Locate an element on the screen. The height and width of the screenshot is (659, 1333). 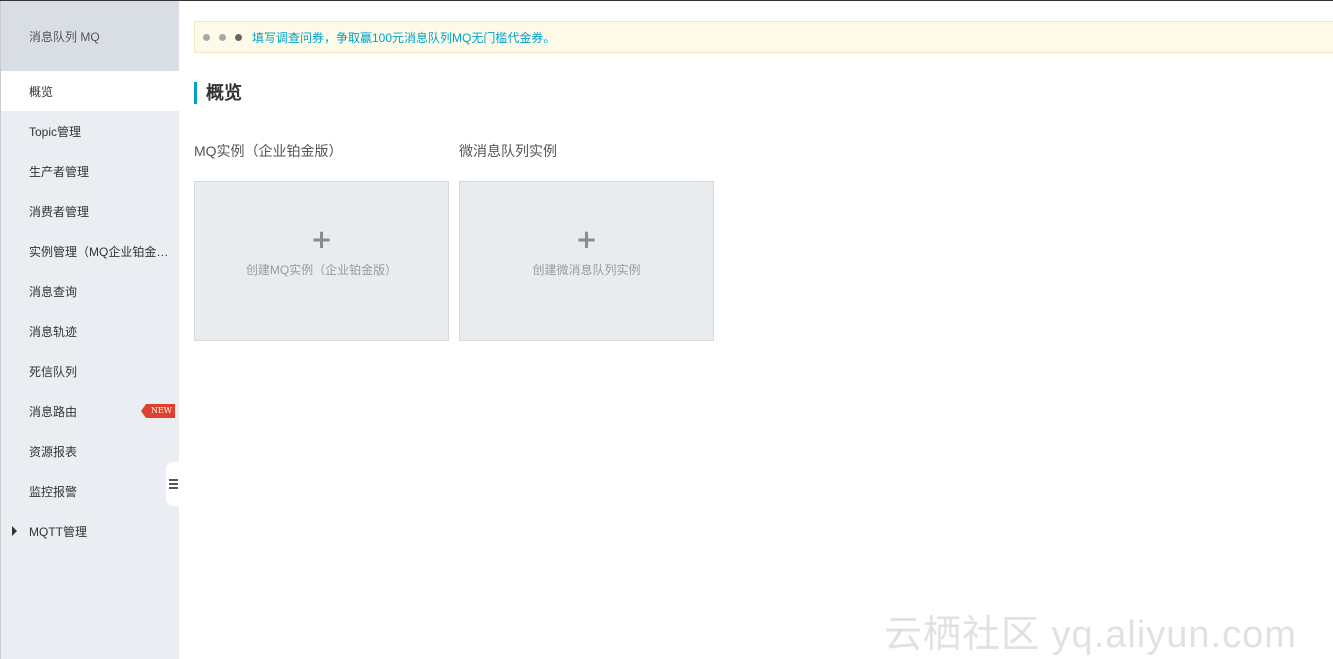
section-label-mq-instance: MQ实例（企业铂金版） is located at coordinates (268, 151).